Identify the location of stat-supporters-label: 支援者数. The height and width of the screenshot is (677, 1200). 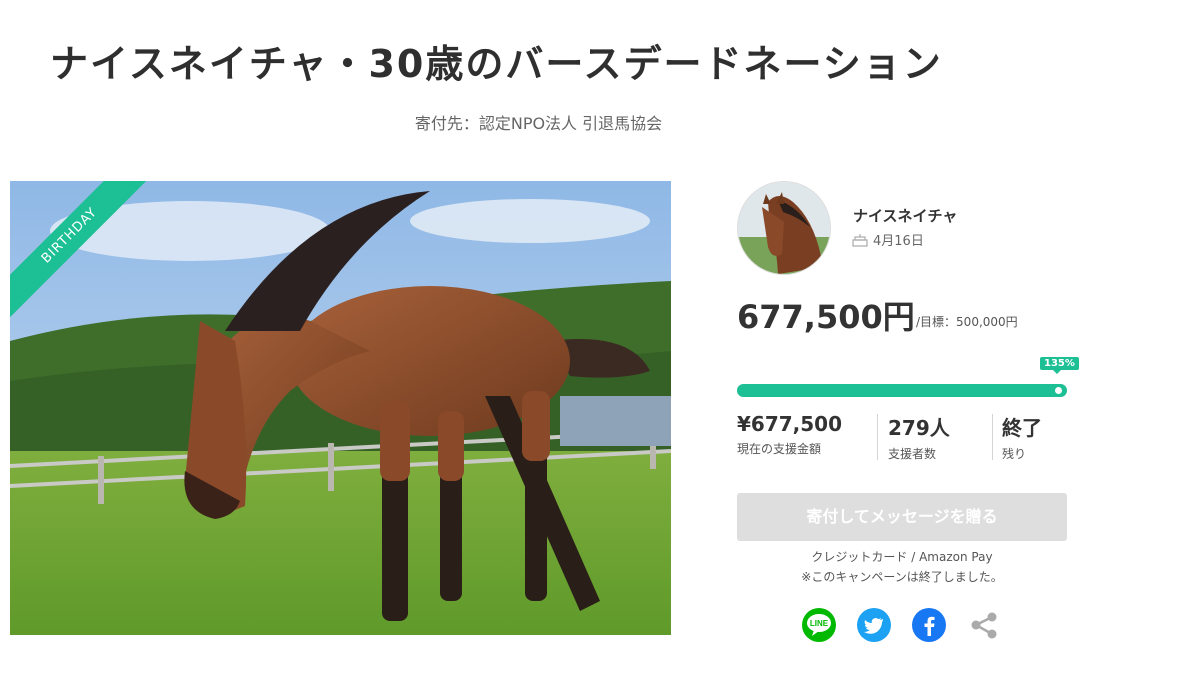
(912, 454).